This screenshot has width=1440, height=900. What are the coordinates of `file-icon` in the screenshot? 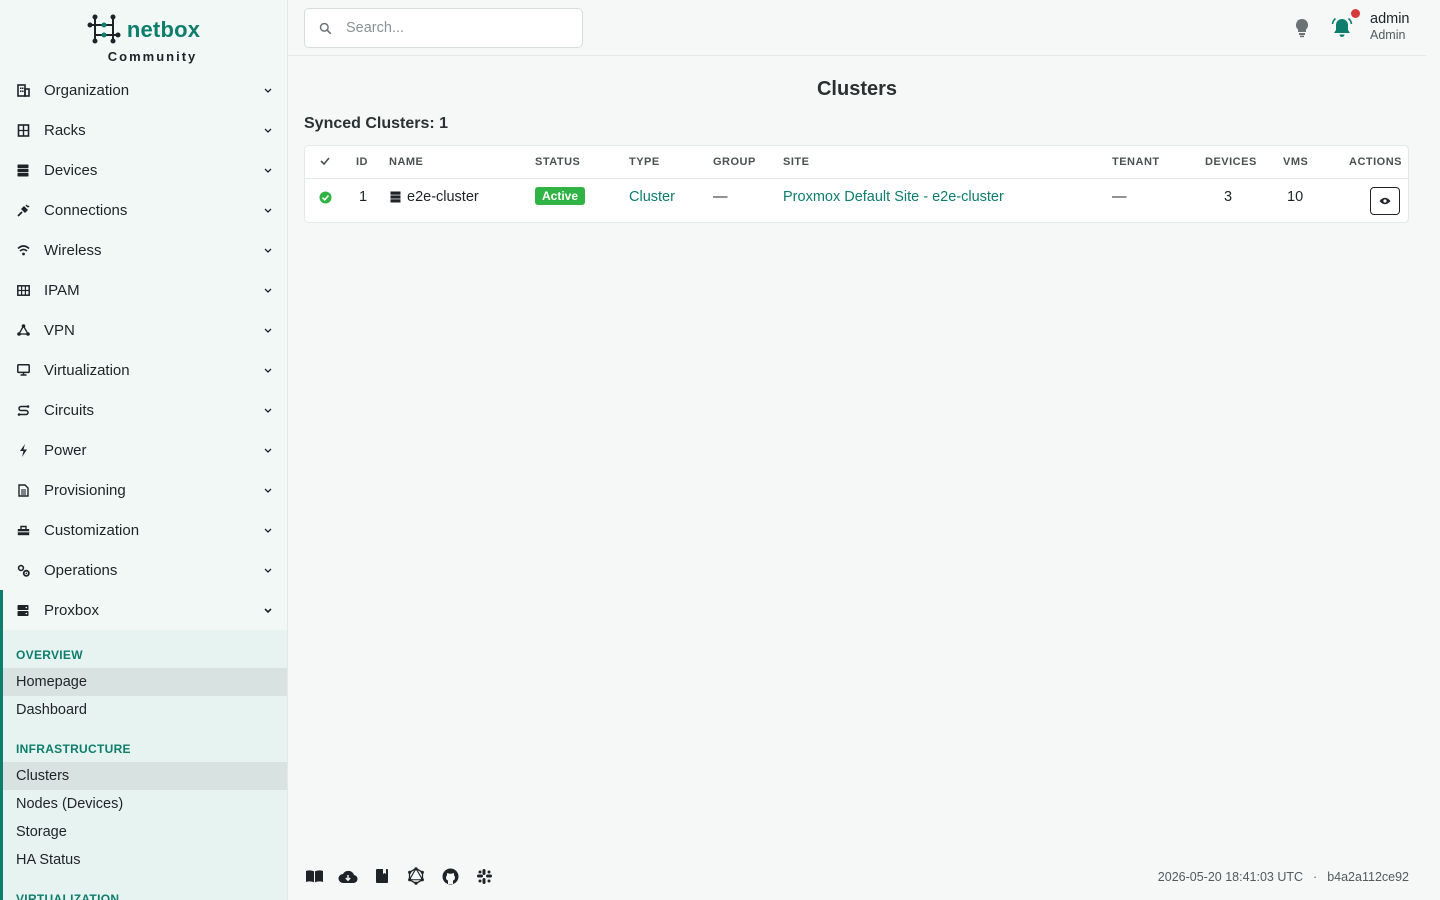 It's located at (23, 490).